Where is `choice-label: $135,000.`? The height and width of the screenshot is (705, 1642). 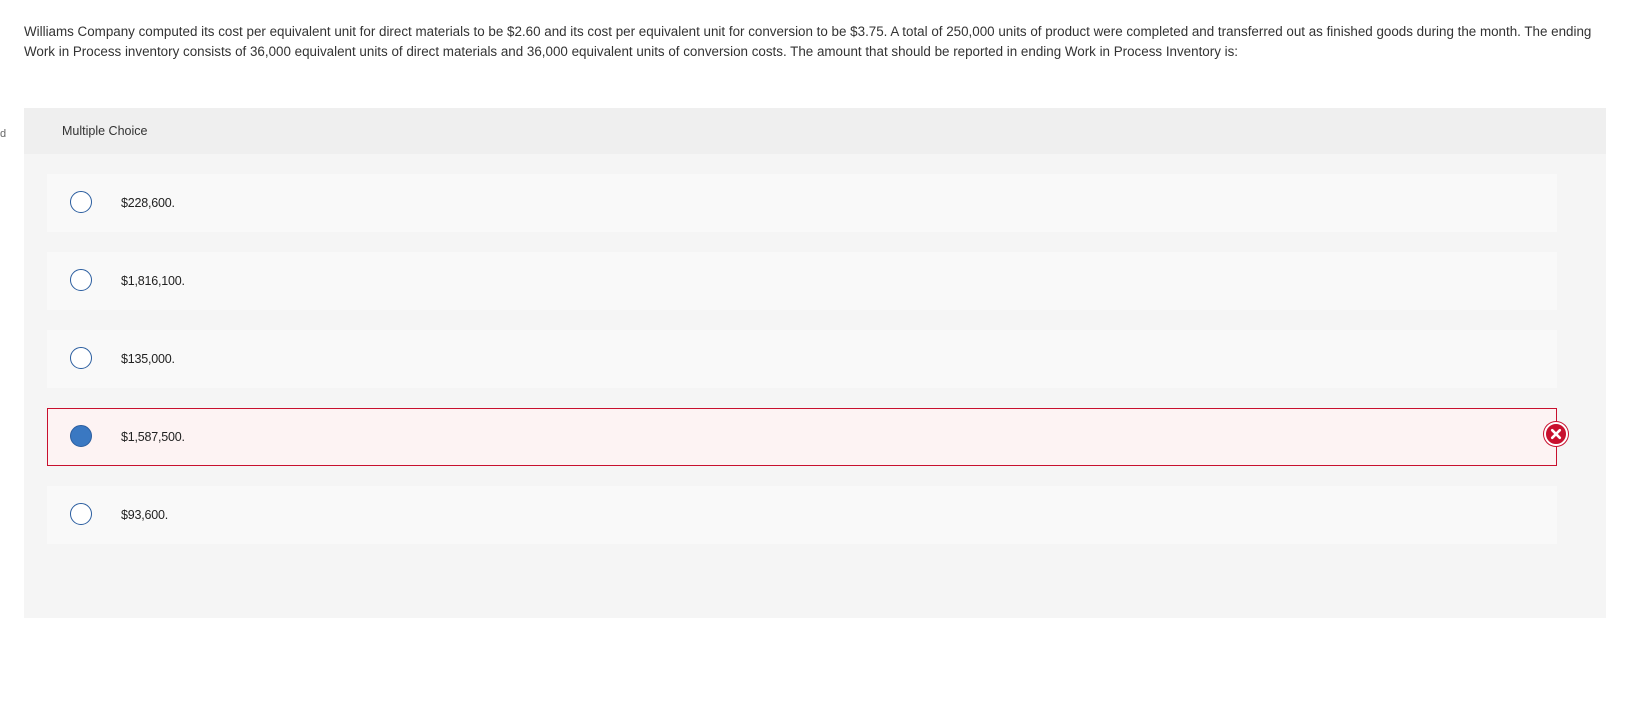 choice-label: $135,000. is located at coordinates (148, 359).